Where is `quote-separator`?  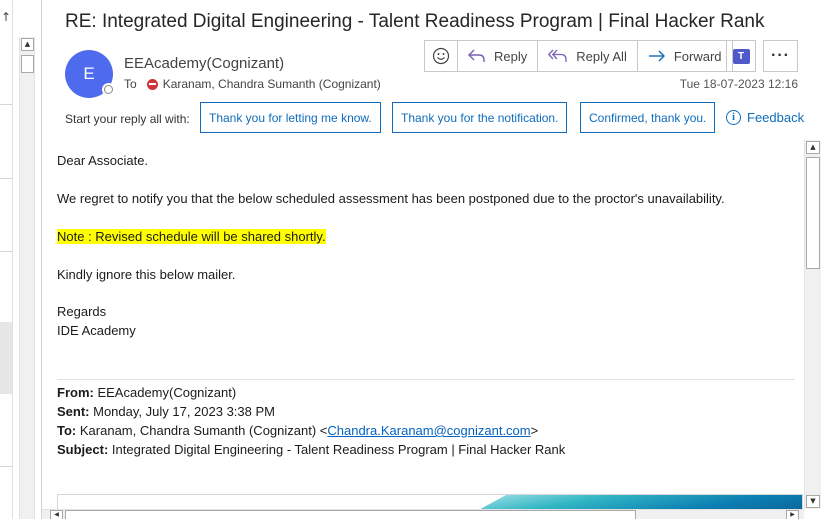 quote-separator is located at coordinates (426, 379).